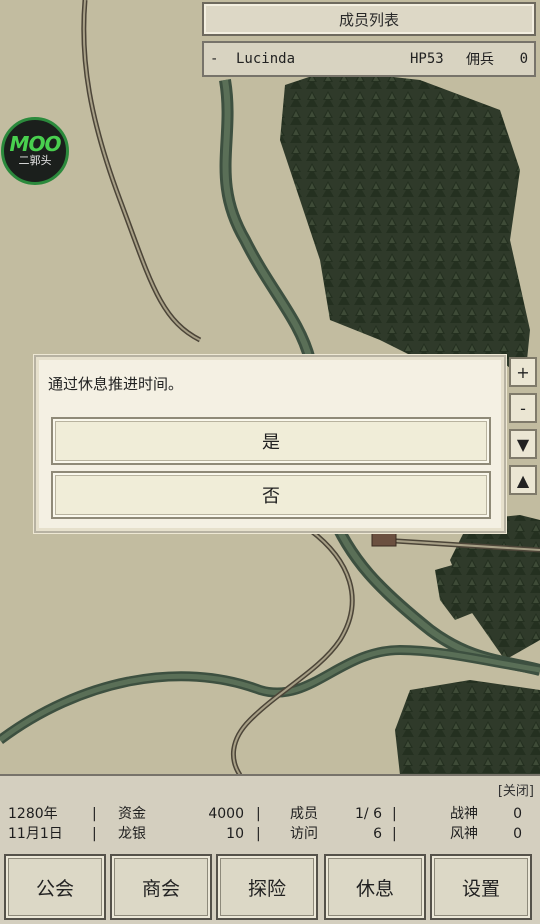 The height and width of the screenshot is (924, 540). Describe the element at coordinates (368, 814) in the screenshot. I see `members-value: 1/ 6` at that location.